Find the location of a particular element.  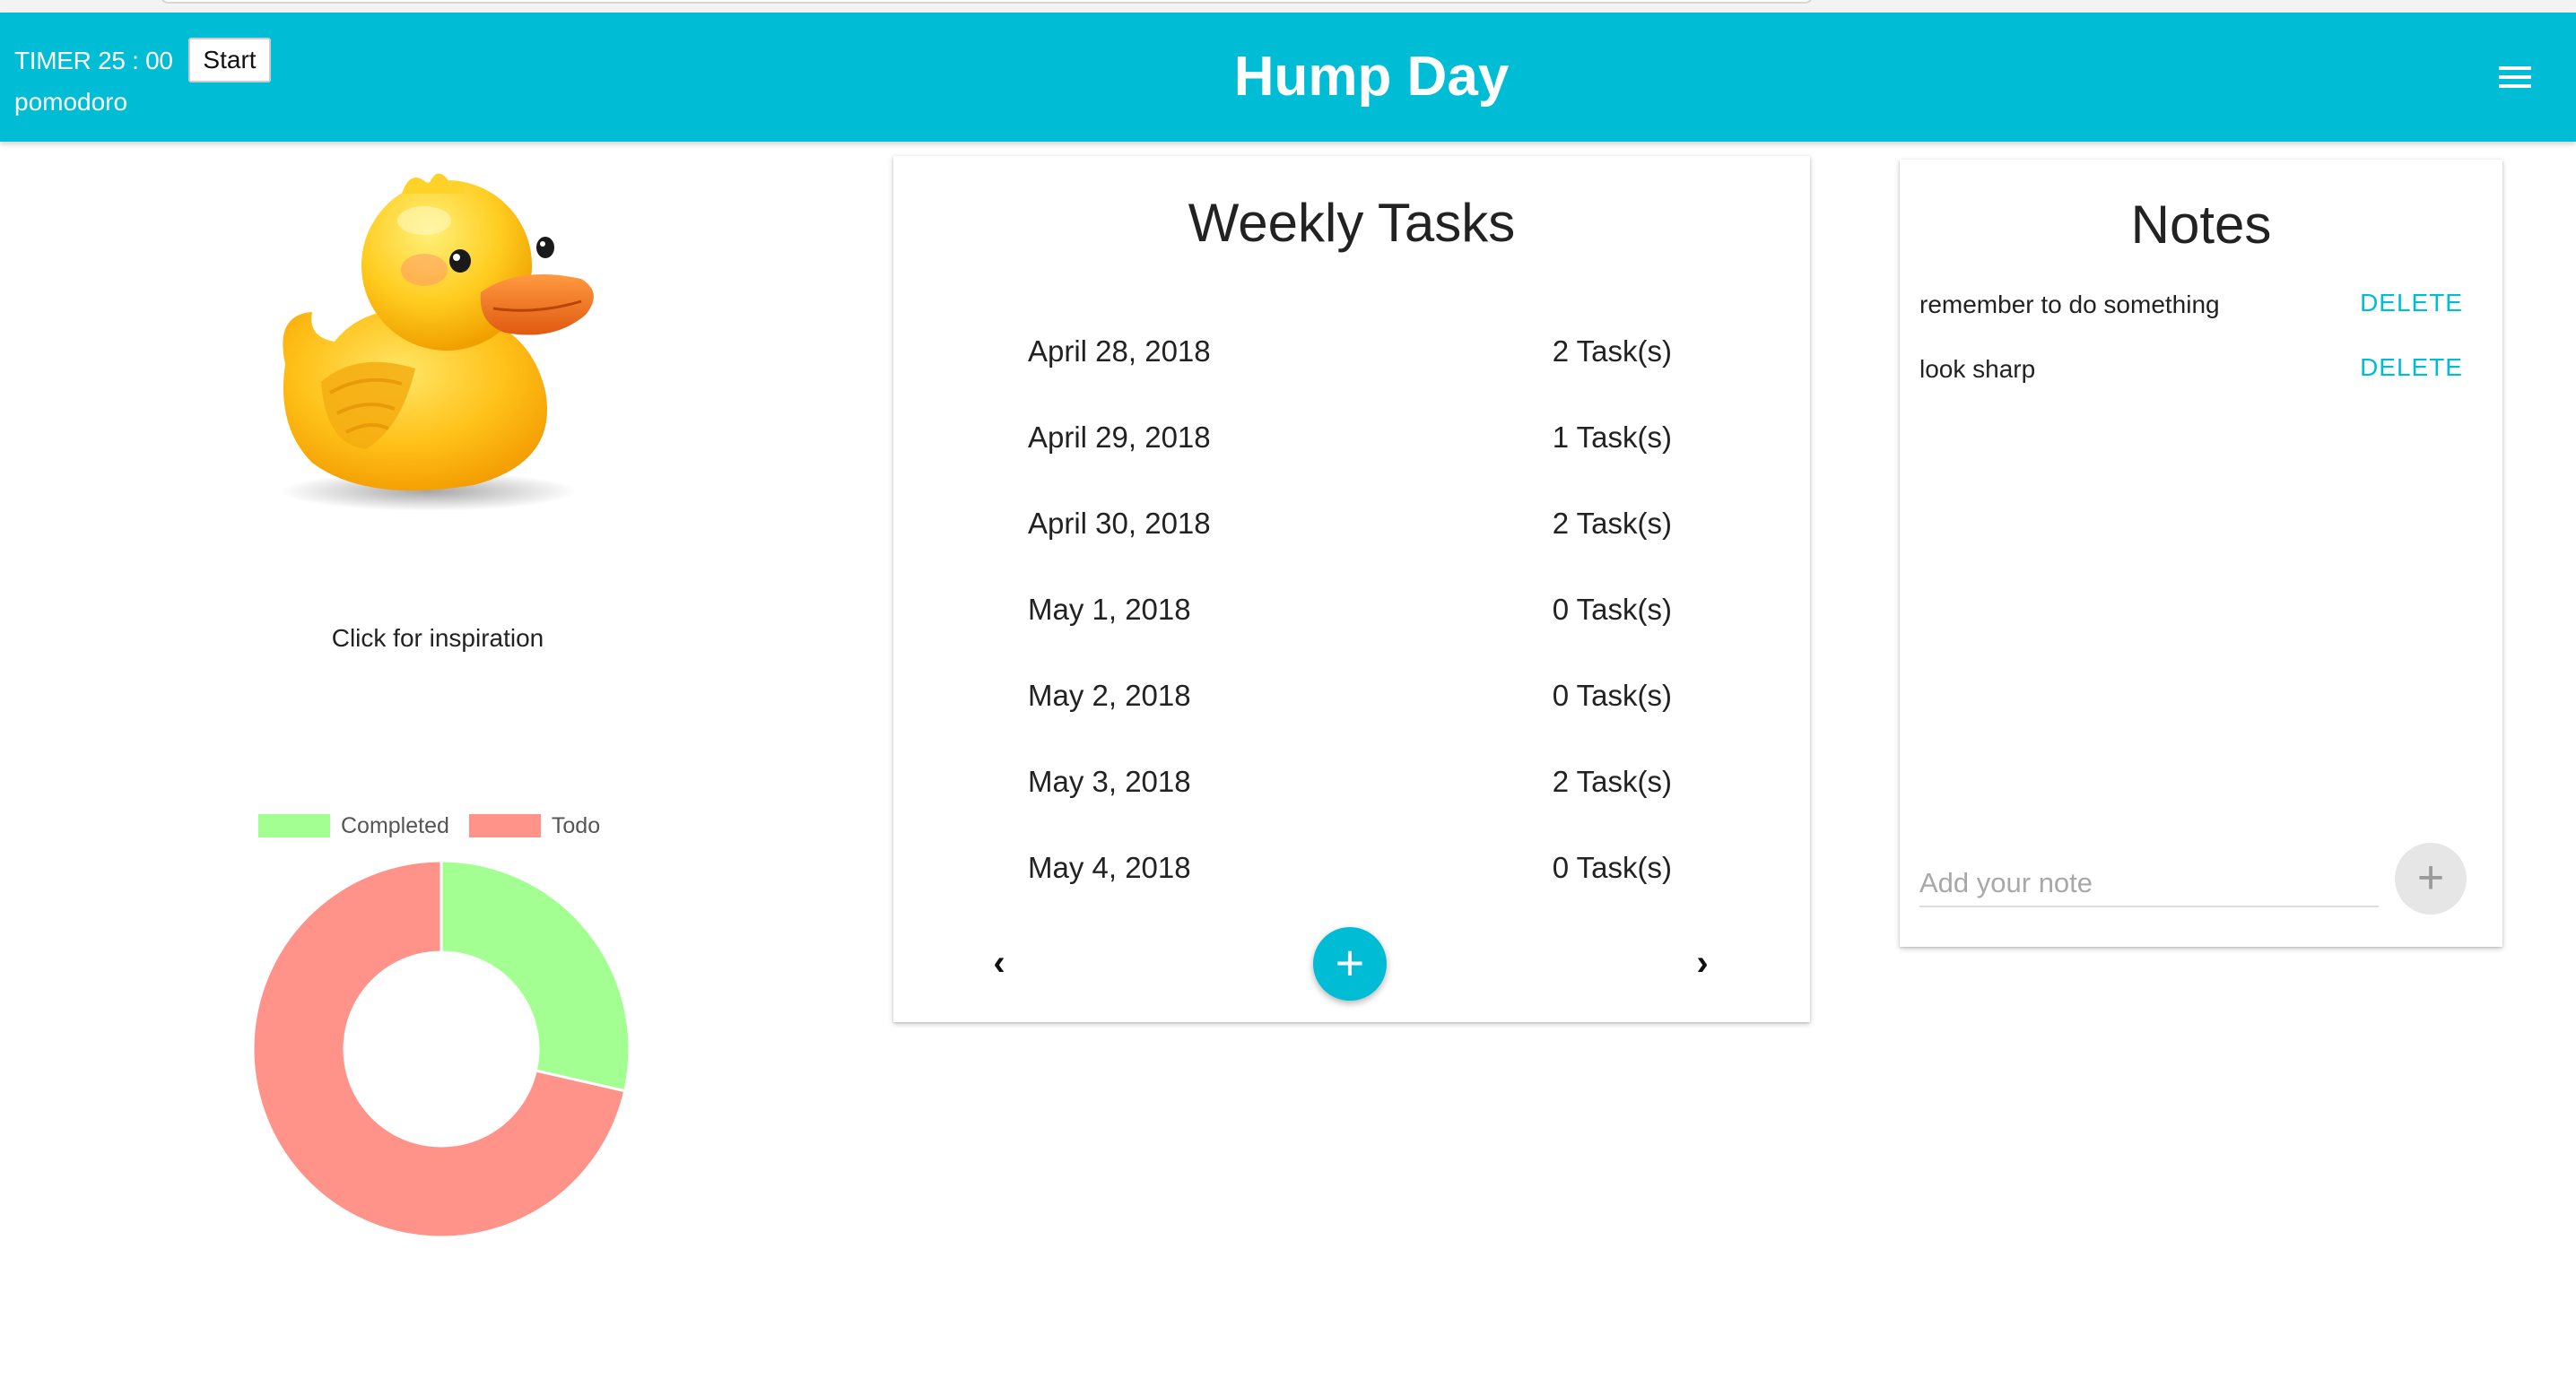

task-day-row: April 29, 2018 1 Task(s) is located at coordinates (1350, 438).